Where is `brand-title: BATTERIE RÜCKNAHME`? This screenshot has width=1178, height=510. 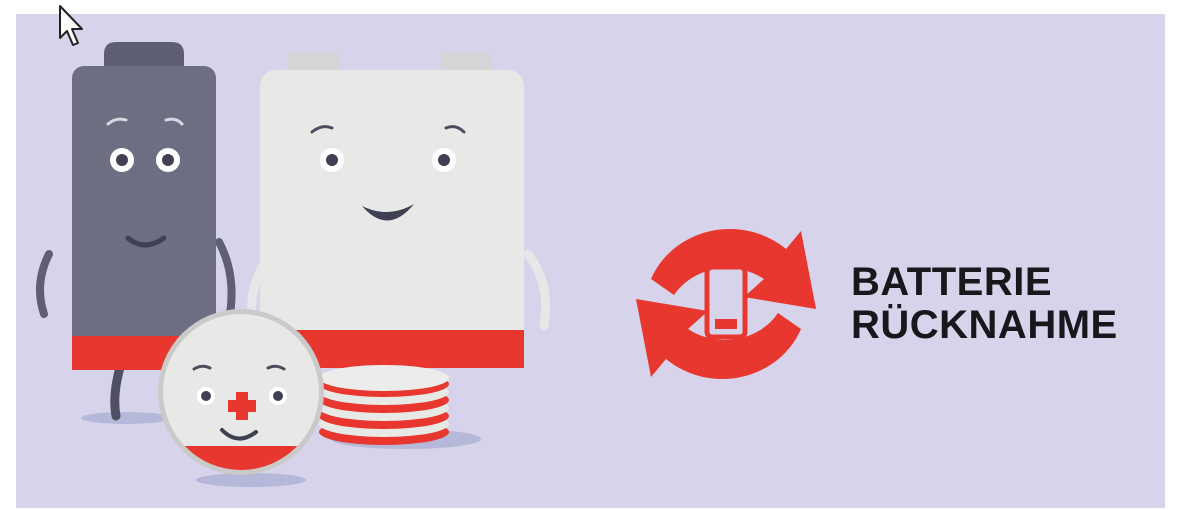
brand-title: BATTERIE RÜCKNAHME is located at coordinates (984, 304).